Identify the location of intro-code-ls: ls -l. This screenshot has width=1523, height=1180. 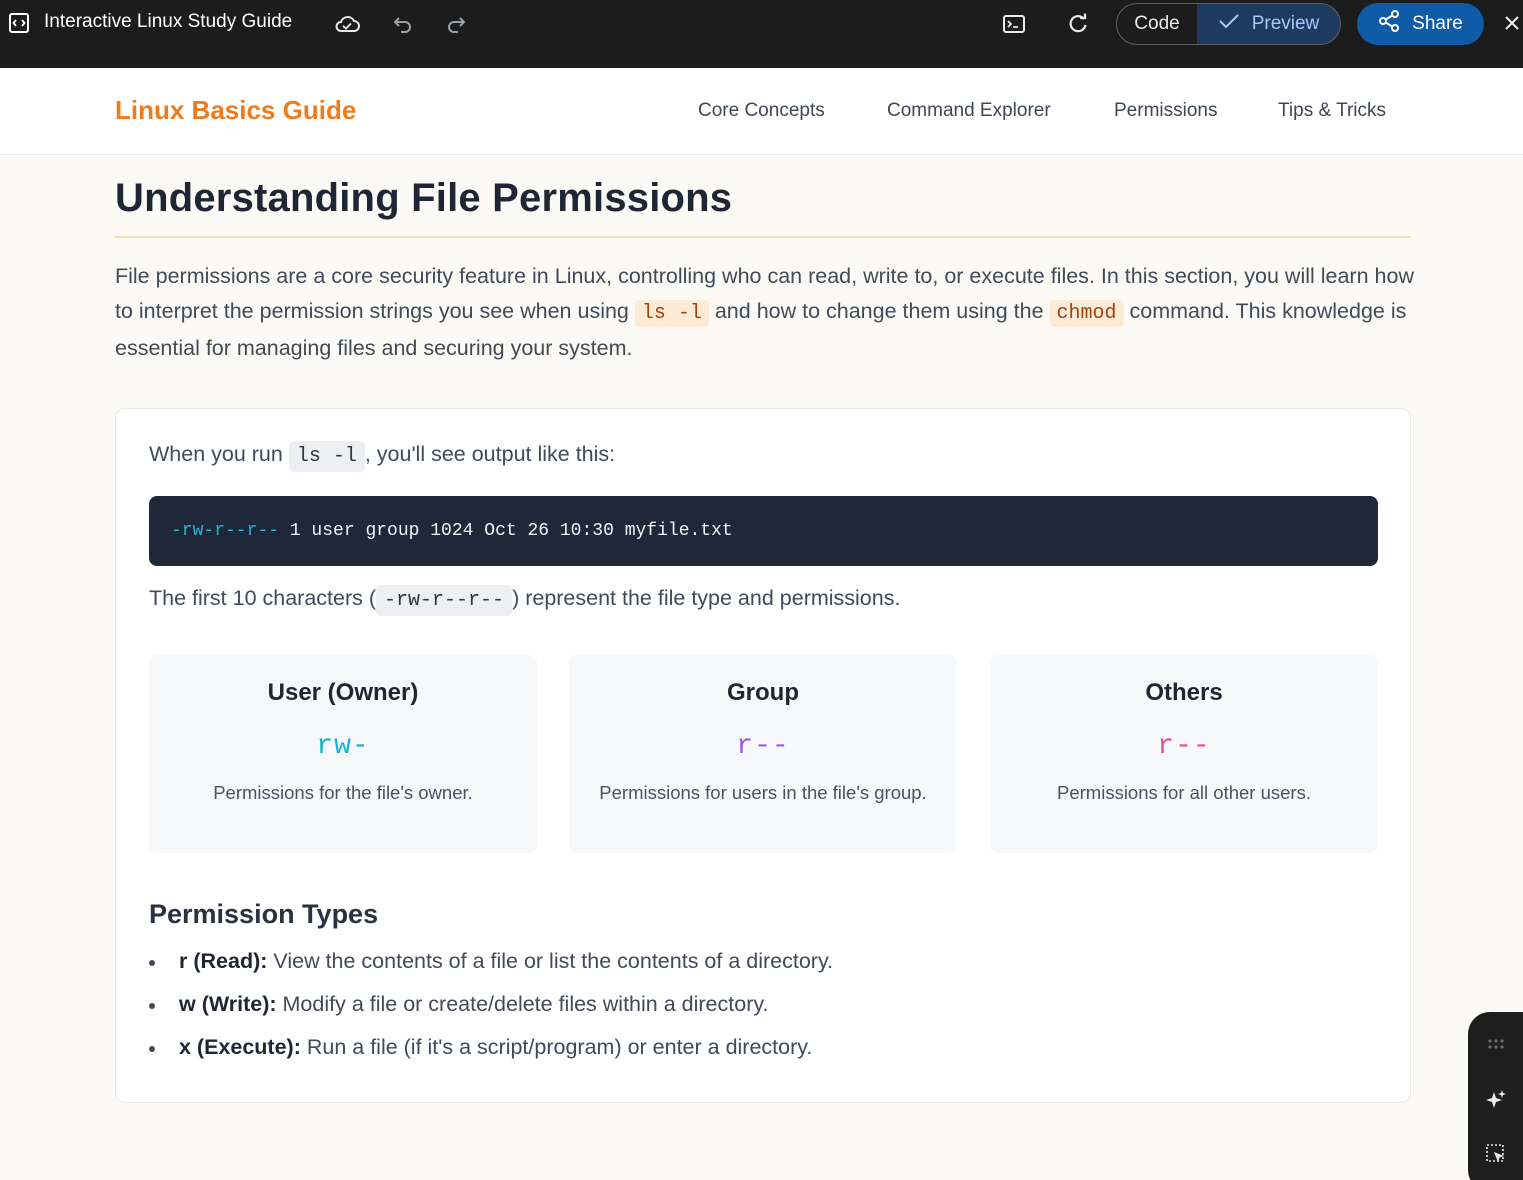
(671, 313).